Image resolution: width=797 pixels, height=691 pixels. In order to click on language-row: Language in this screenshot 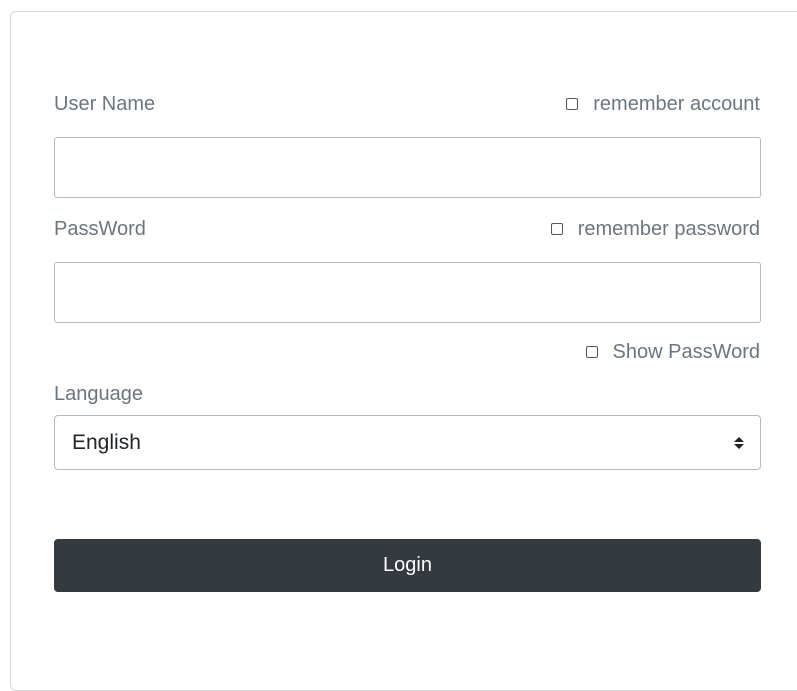, I will do `click(407, 394)`.